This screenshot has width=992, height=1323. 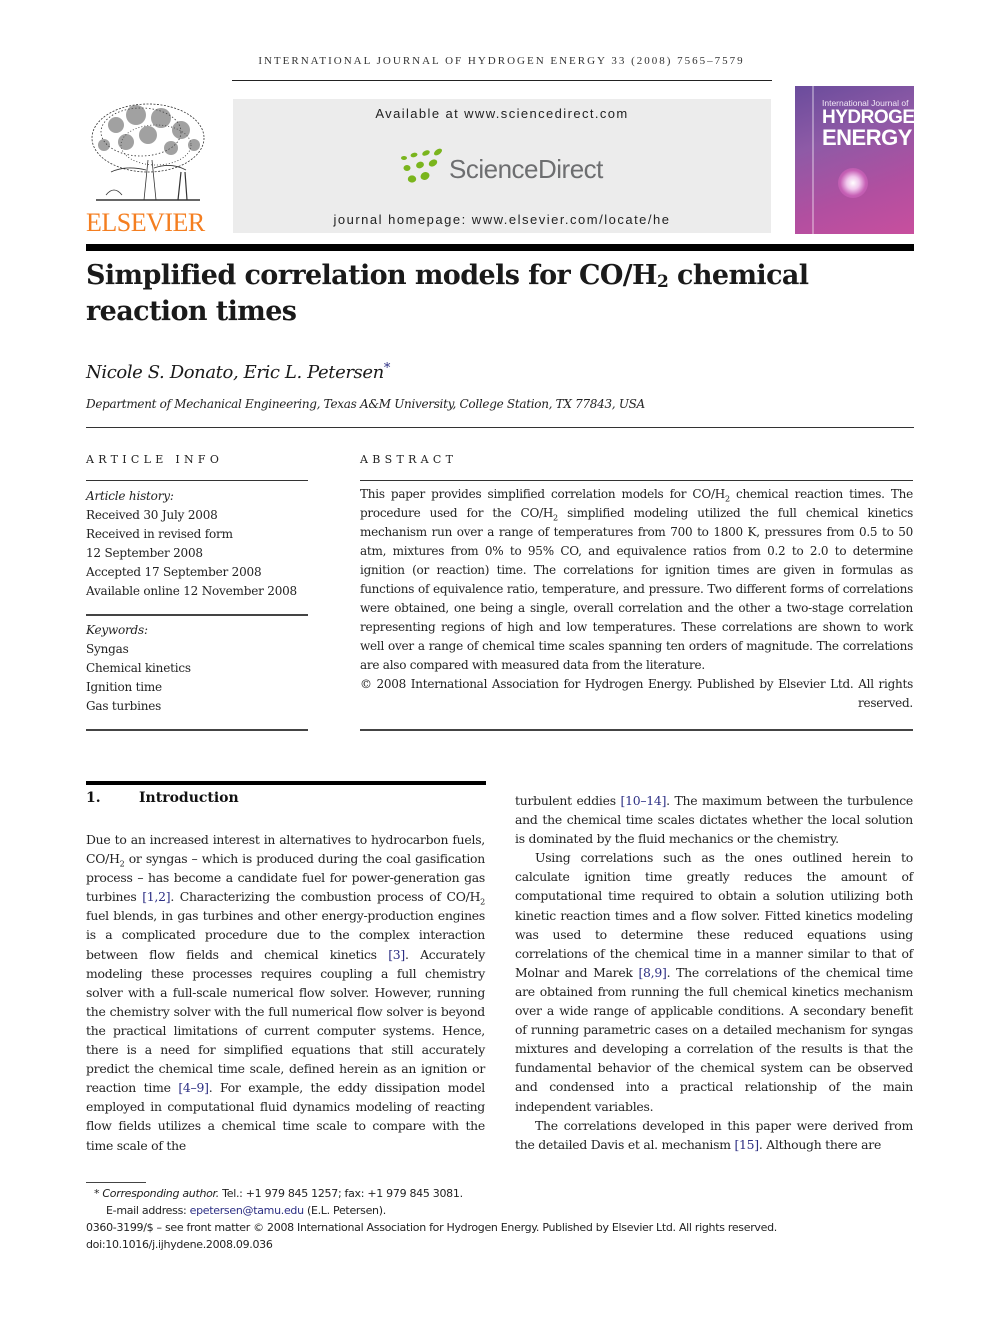 I want to click on footnote-divider, so click(x=116, y=1182).